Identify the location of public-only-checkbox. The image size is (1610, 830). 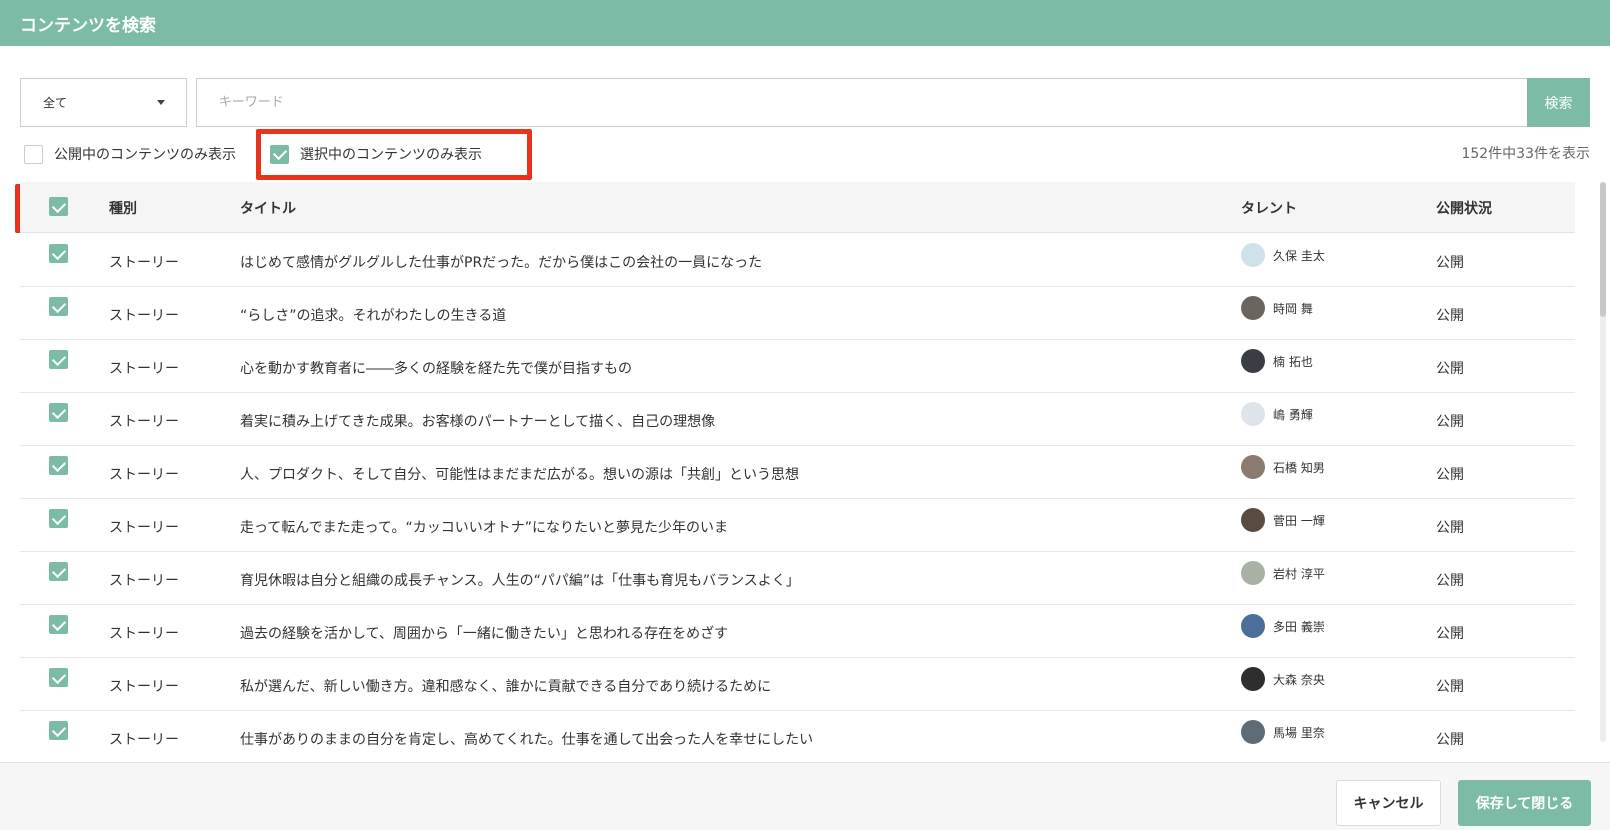
(33, 154).